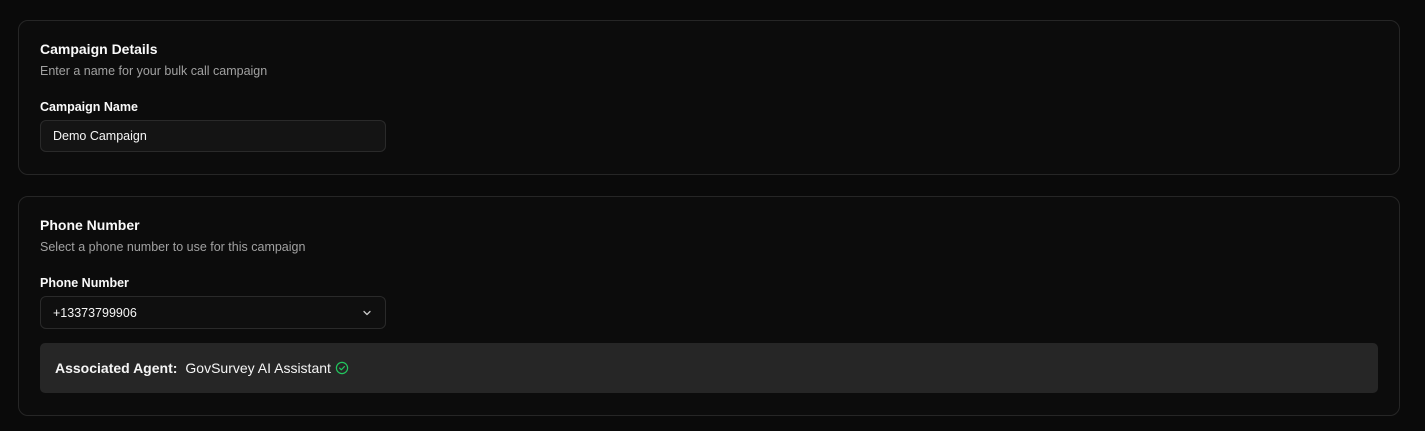 Image resolution: width=1425 pixels, height=431 pixels. I want to click on phone-number-label: Phone Number, so click(84, 283).